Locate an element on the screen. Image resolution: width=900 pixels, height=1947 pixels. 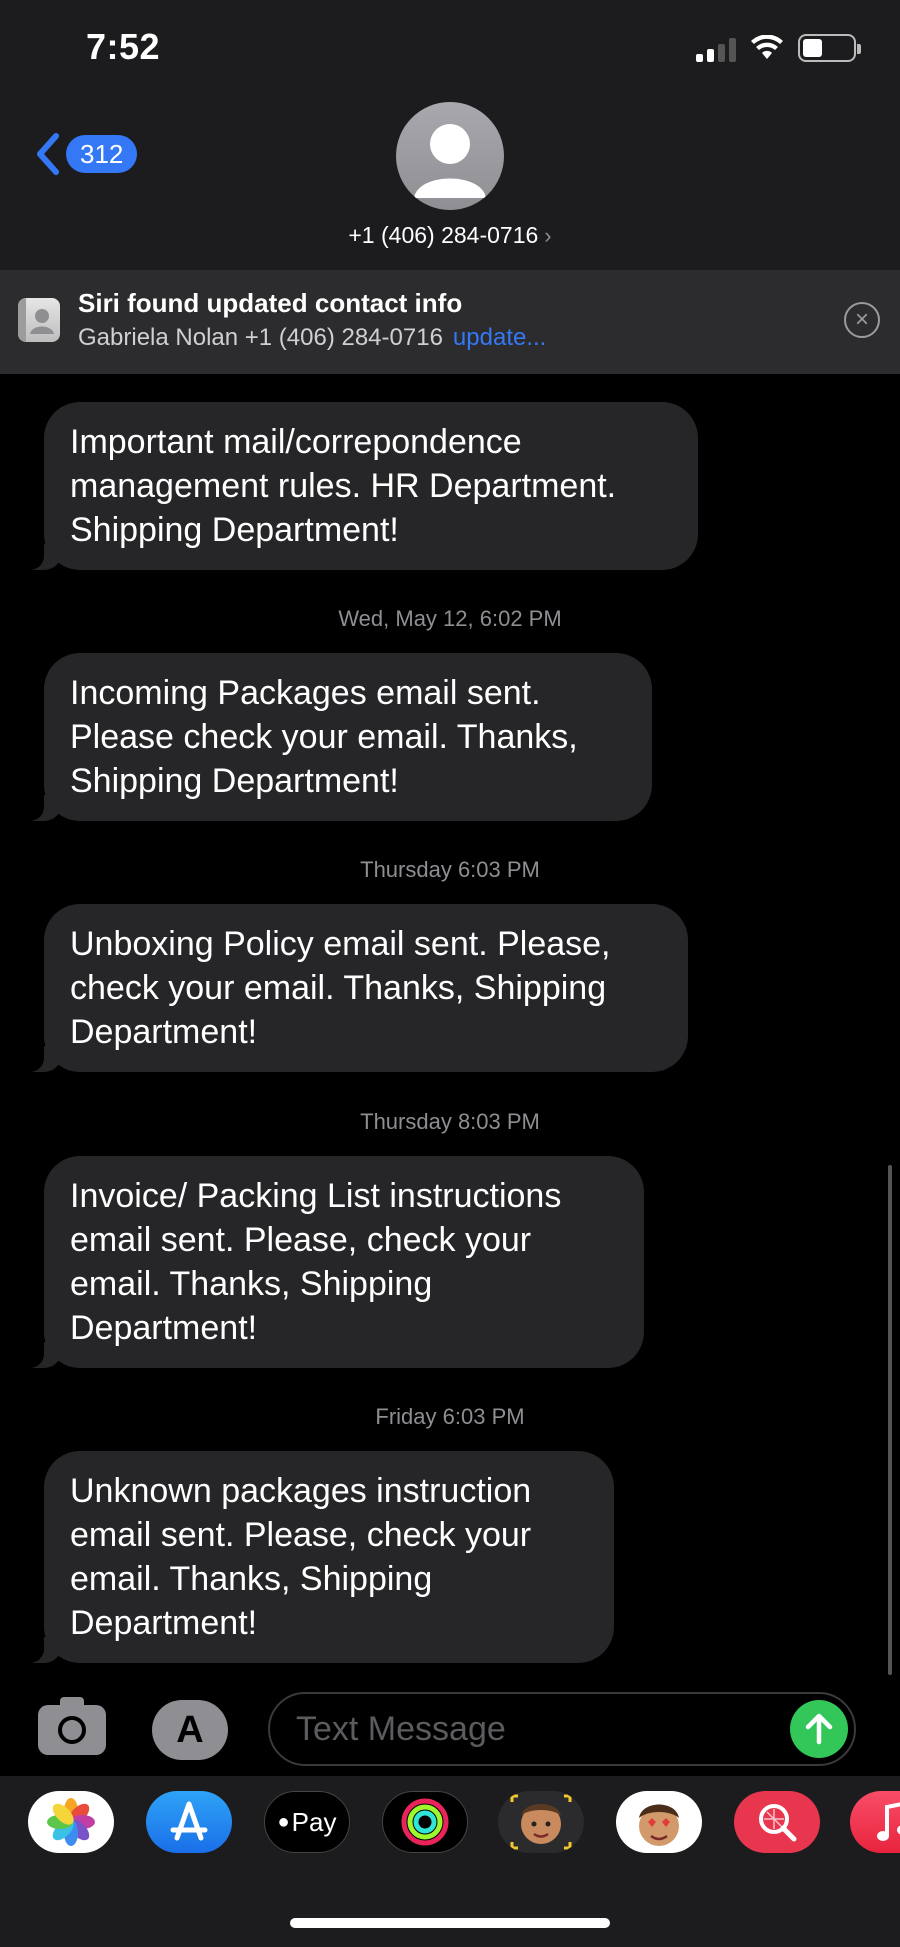
contact-number: +1 (406) 284-0716 is located at coordinates (443, 235).